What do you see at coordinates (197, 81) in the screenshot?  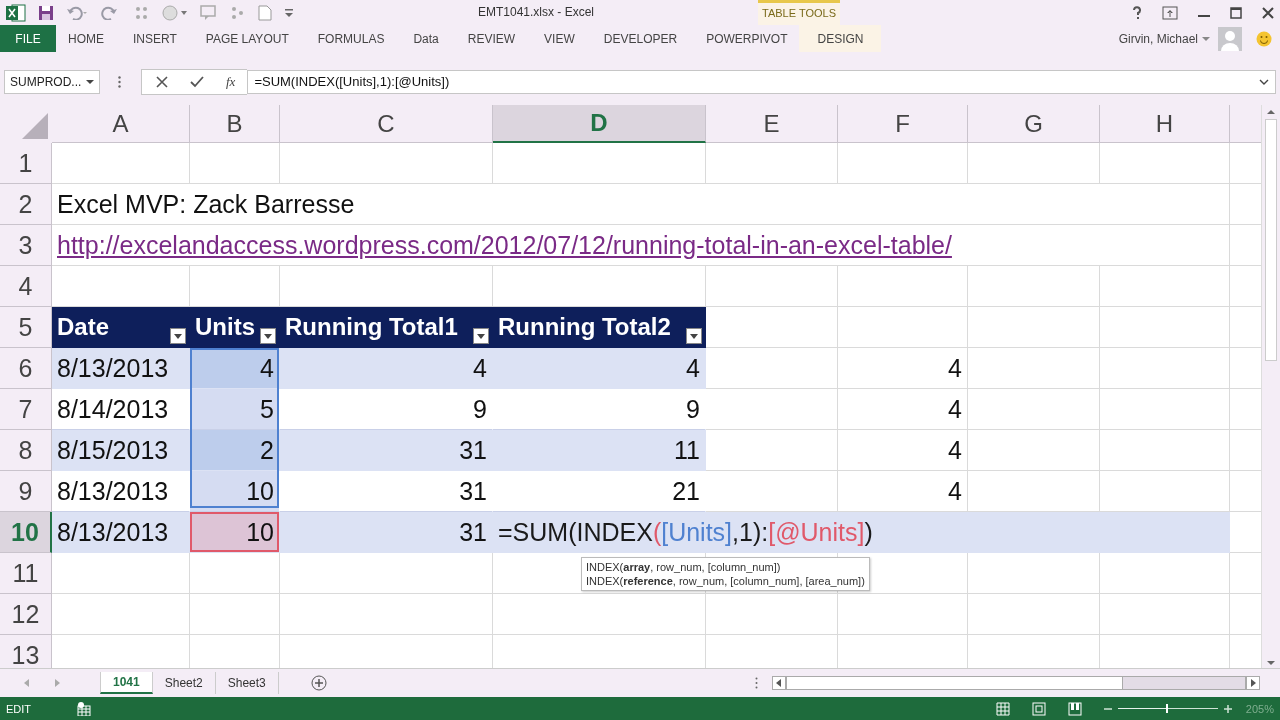 I see `enter-icon` at bounding box center [197, 81].